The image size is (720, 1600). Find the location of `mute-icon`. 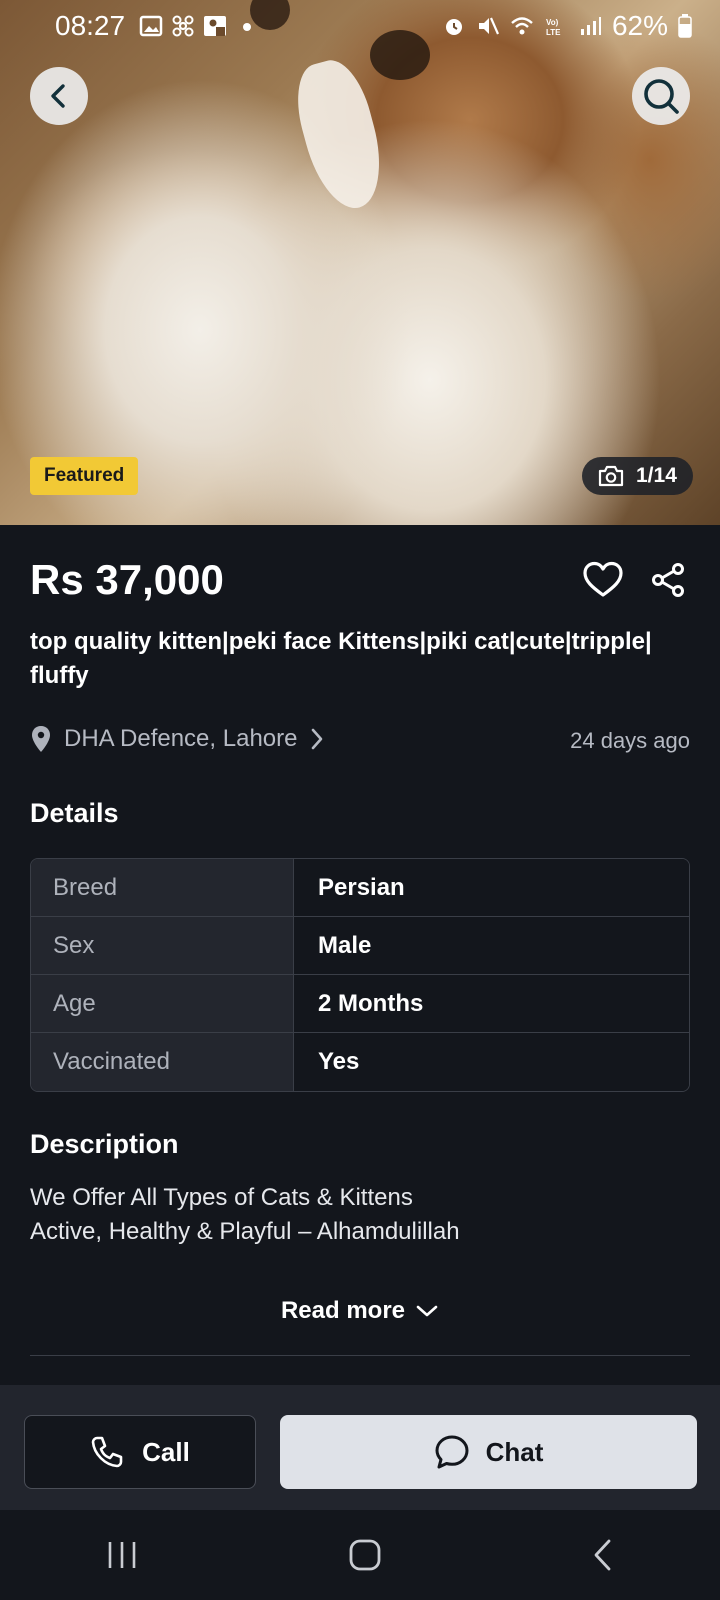

mute-icon is located at coordinates (488, 26).